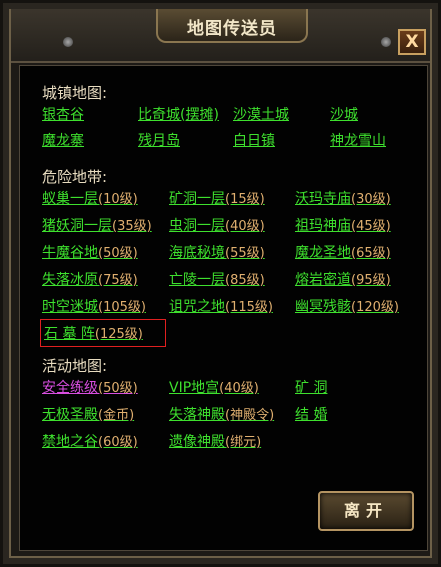 The width and height of the screenshot is (441, 567). I want to click on danger-section-title: 危险地带:, so click(75, 177).